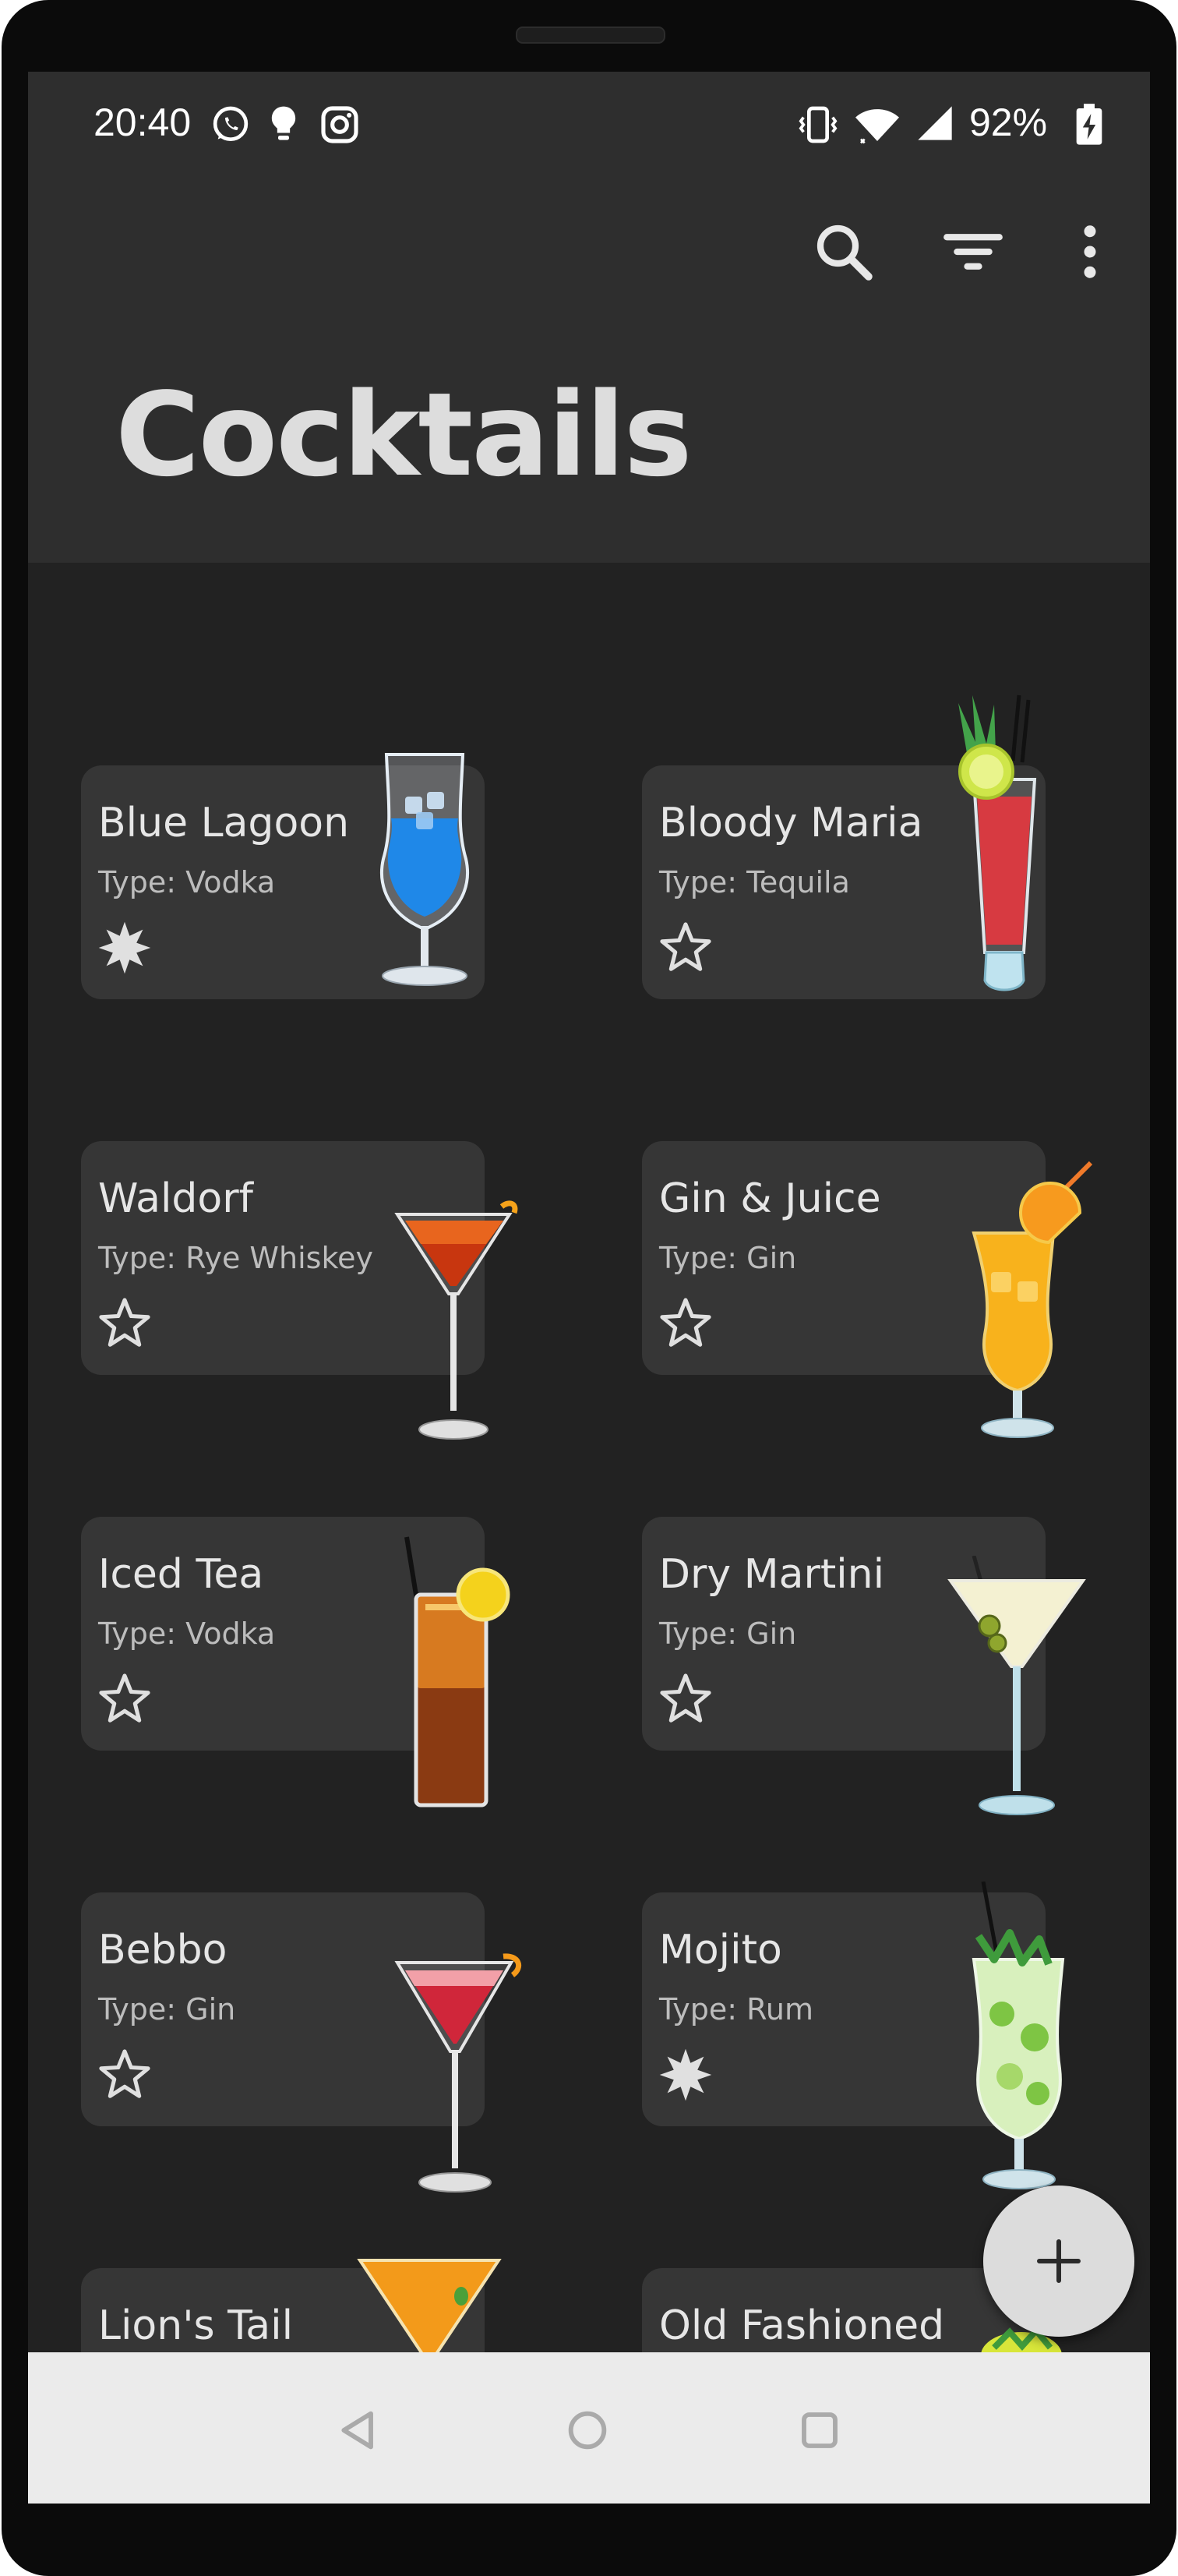 The width and height of the screenshot is (1178, 2576). What do you see at coordinates (791, 823) in the screenshot?
I see `cocktail-name: Bloody Maria` at bounding box center [791, 823].